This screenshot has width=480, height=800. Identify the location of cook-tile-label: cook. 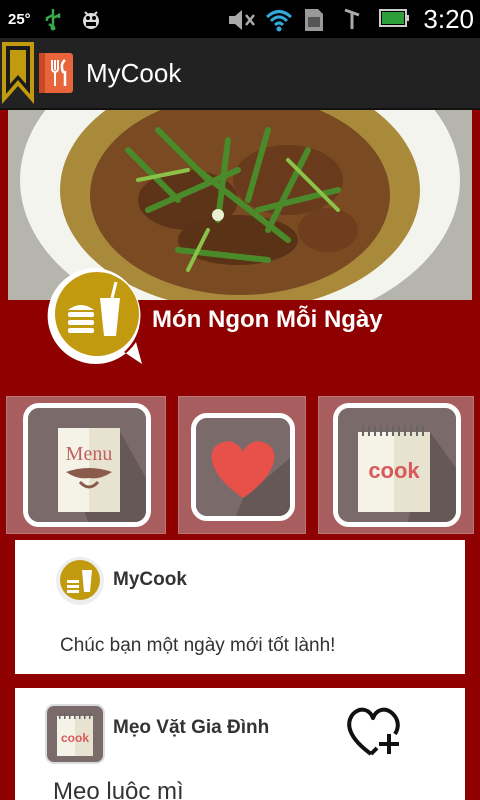
(394, 470).